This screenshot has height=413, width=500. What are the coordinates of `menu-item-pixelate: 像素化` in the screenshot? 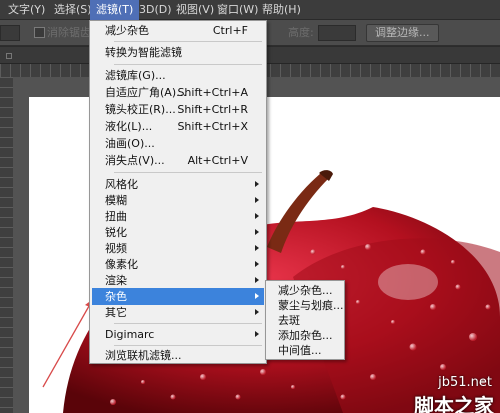 It's located at (178, 264).